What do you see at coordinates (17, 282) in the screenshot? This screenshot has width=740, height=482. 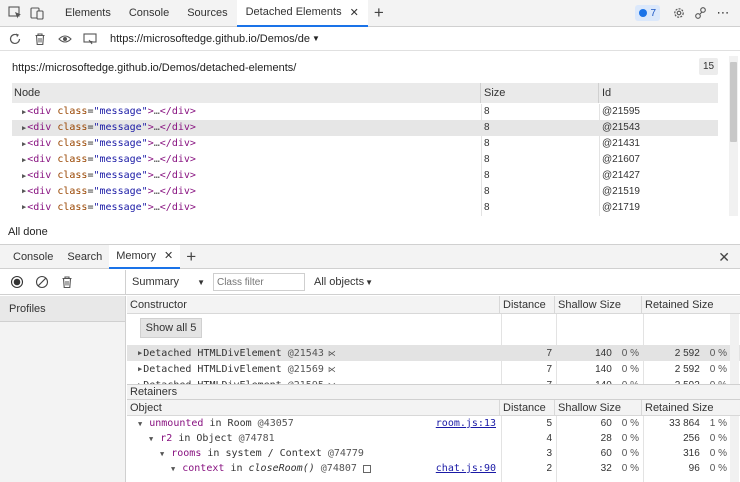 I see `record-icon` at bounding box center [17, 282].